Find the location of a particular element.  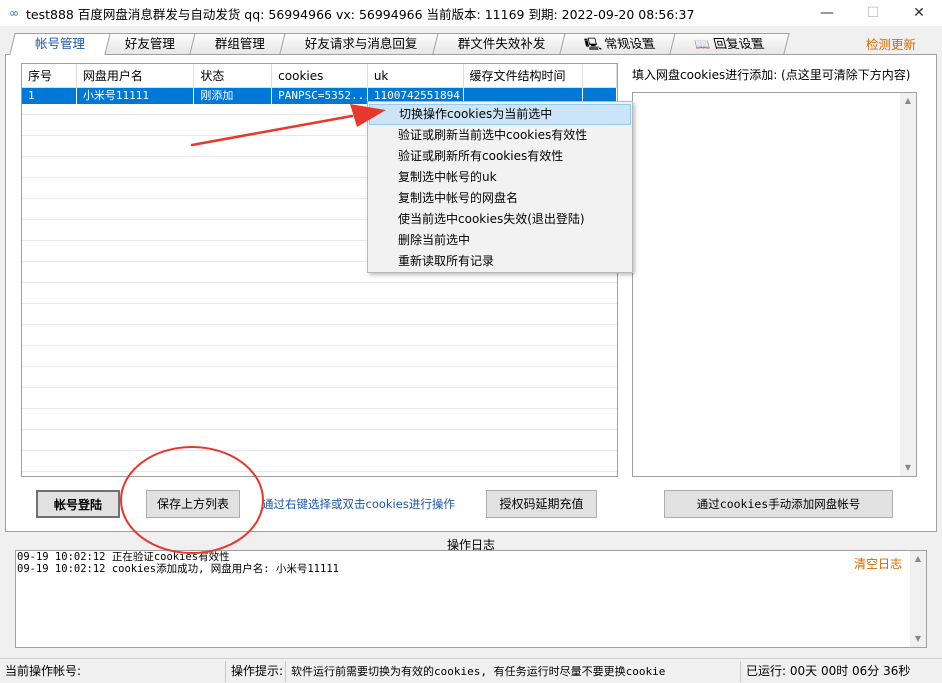

auth-code-renew-button: 授权码延期充值 is located at coordinates (541, 504).